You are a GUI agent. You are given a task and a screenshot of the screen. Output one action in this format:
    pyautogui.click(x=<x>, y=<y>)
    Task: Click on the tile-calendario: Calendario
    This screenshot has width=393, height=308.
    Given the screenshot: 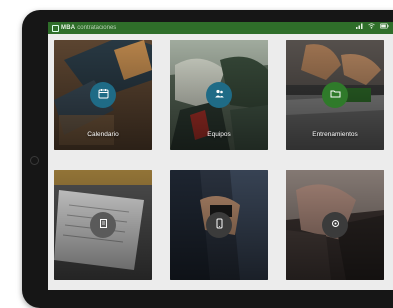 What is the action you would take?
    pyautogui.click(x=103, y=95)
    